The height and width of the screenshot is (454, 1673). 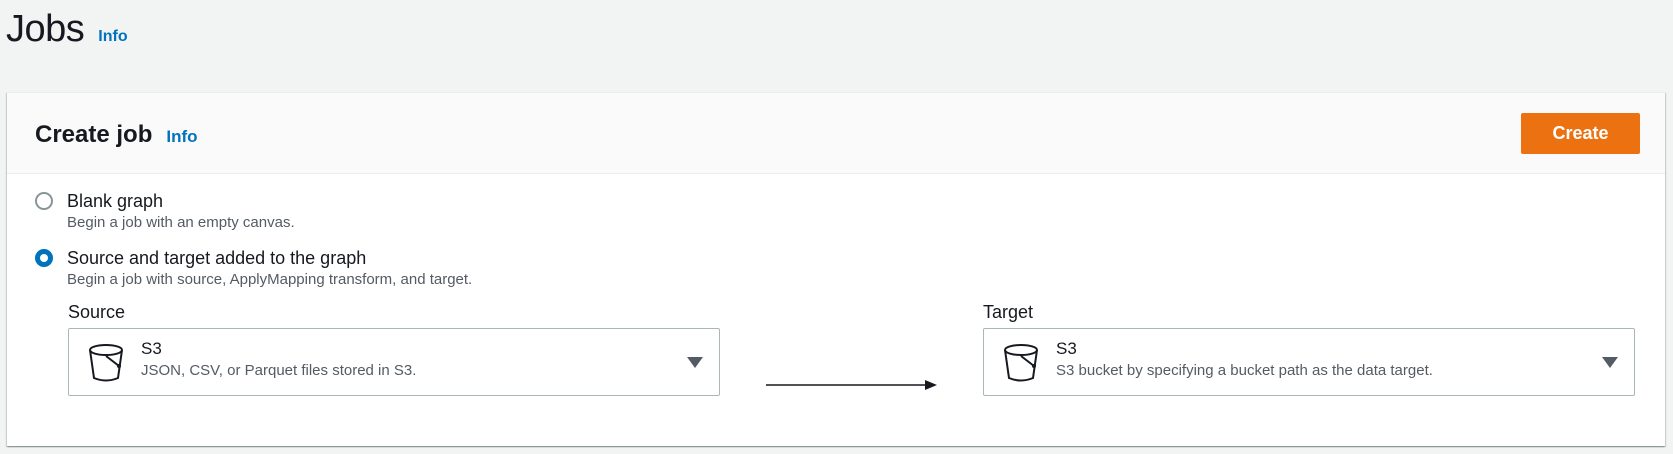 What do you see at coordinates (1008, 312) in the screenshot?
I see `target-label: Target` at bounding box center [1008, 312].